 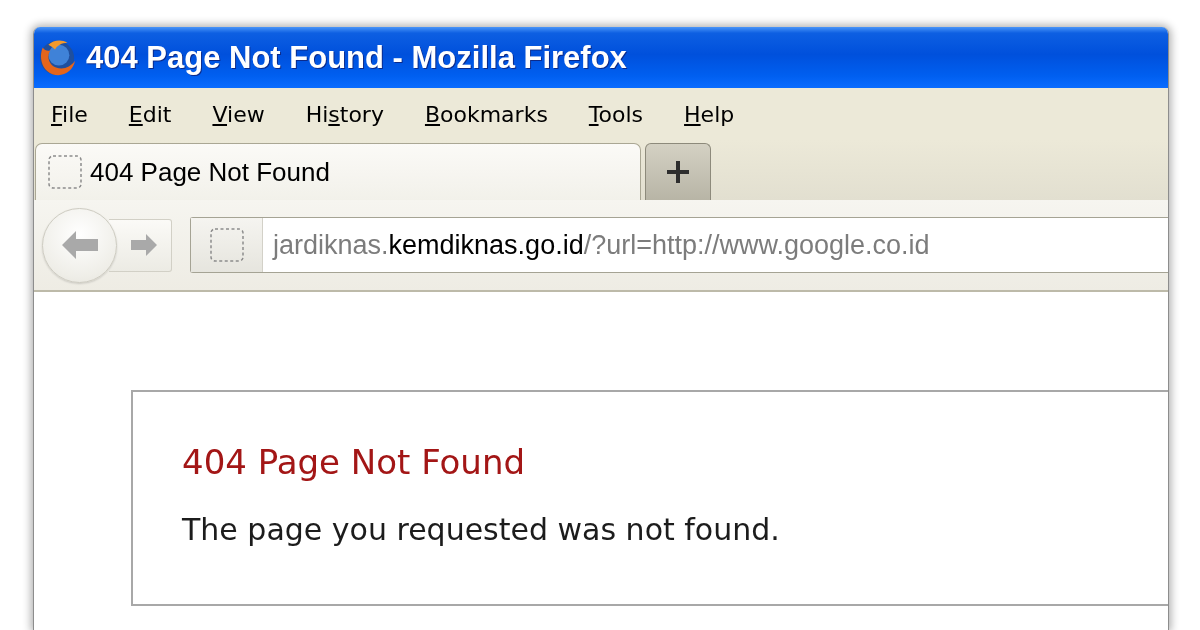 I want to click on plus-icon, so click(x=678, y=172).